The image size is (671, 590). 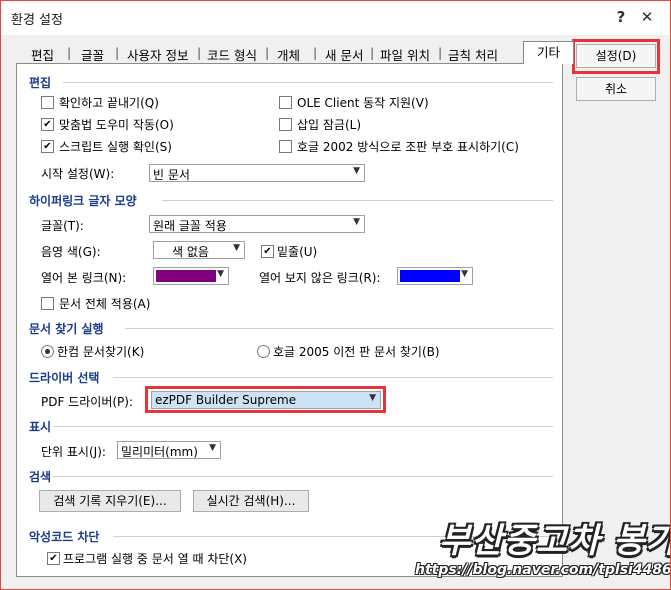 I want to click on visited-link-color-select: ▼, so click(x=191, y=276).